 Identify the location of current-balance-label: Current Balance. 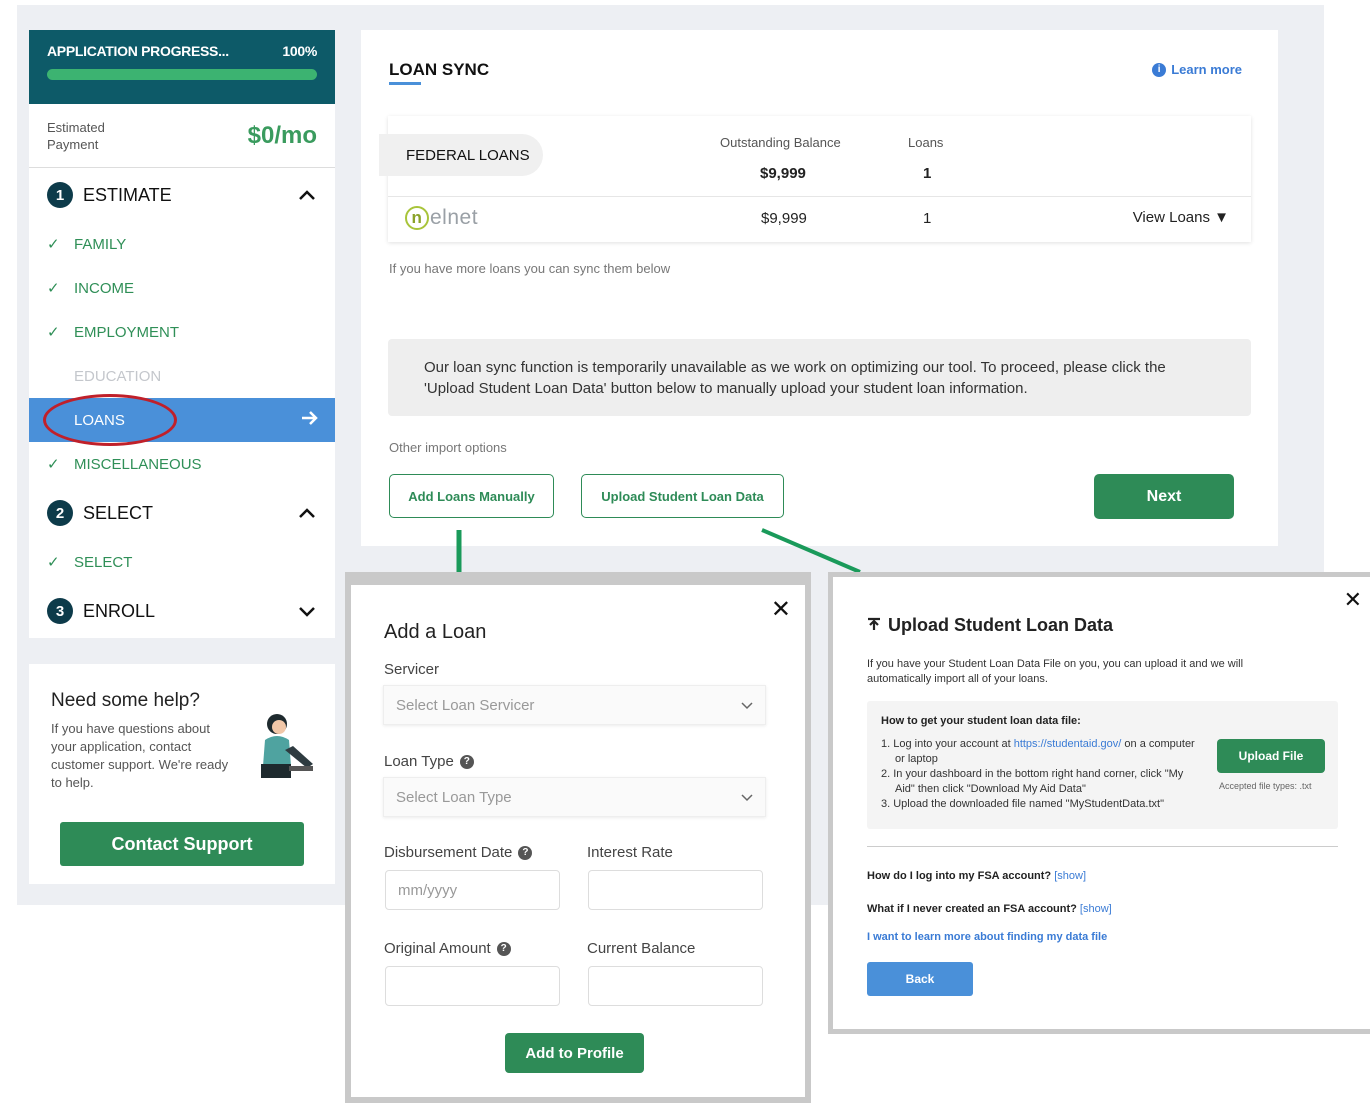
(641, 948).